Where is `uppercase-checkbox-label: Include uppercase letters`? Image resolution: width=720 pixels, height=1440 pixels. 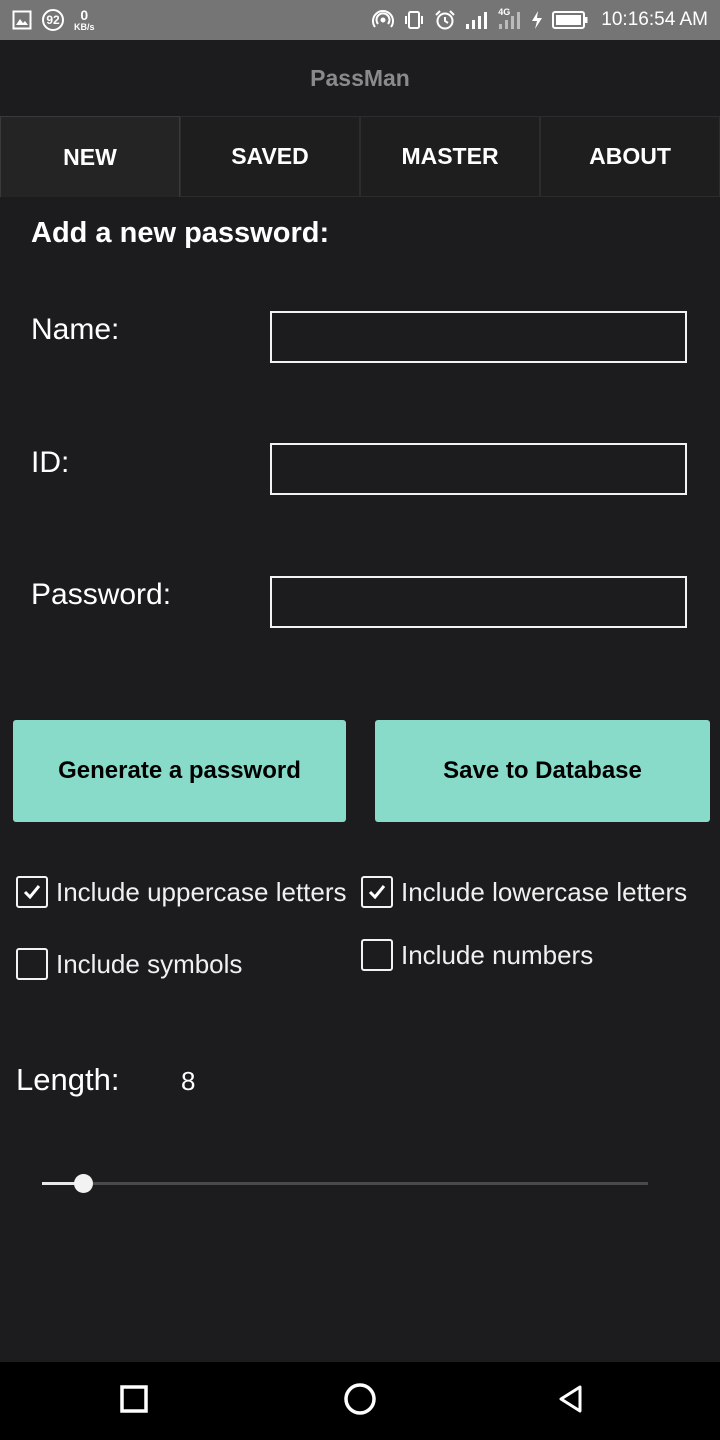 uppercase-checkbox-label: Include uppercase letters is located at coordinates (201, 891).